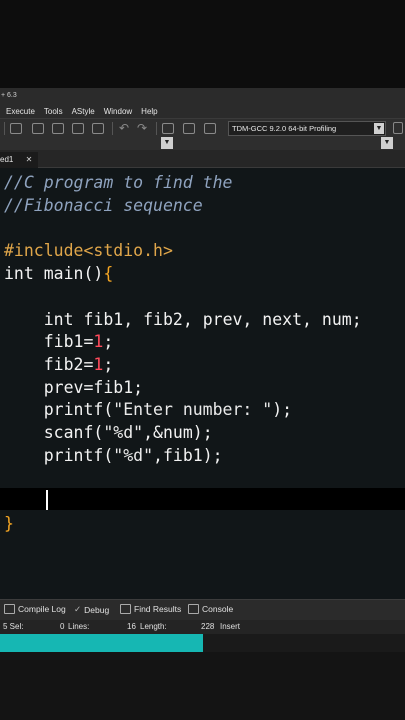 The image size is (405, 720). Describe the element at coordinates (202, 96) in the screenshot. I see `window-title: + 6.3` at that location.